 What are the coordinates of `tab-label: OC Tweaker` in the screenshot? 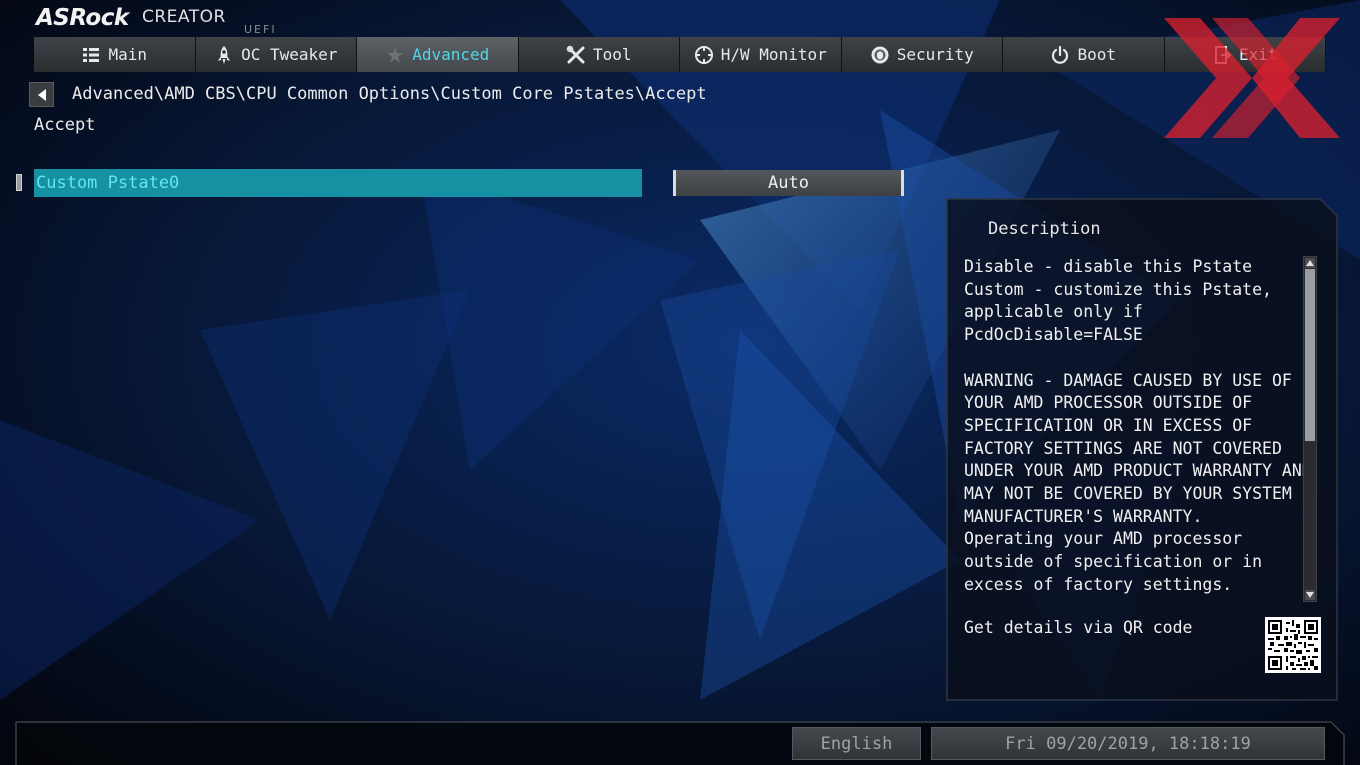 It's located at (289, 54).